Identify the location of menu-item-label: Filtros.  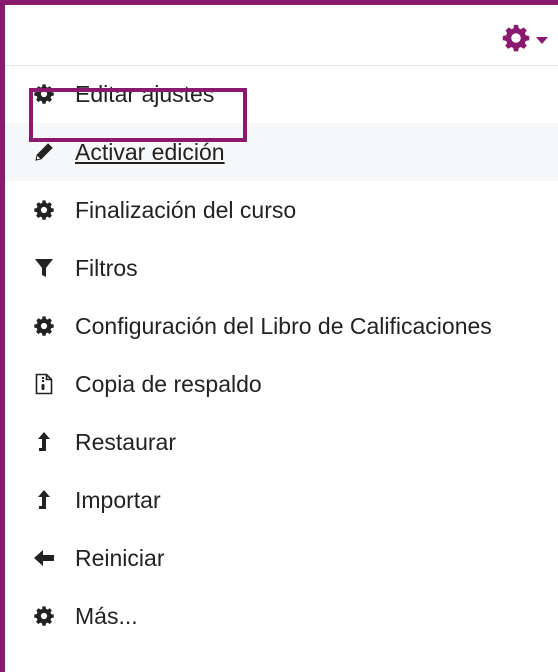
(106, 267).